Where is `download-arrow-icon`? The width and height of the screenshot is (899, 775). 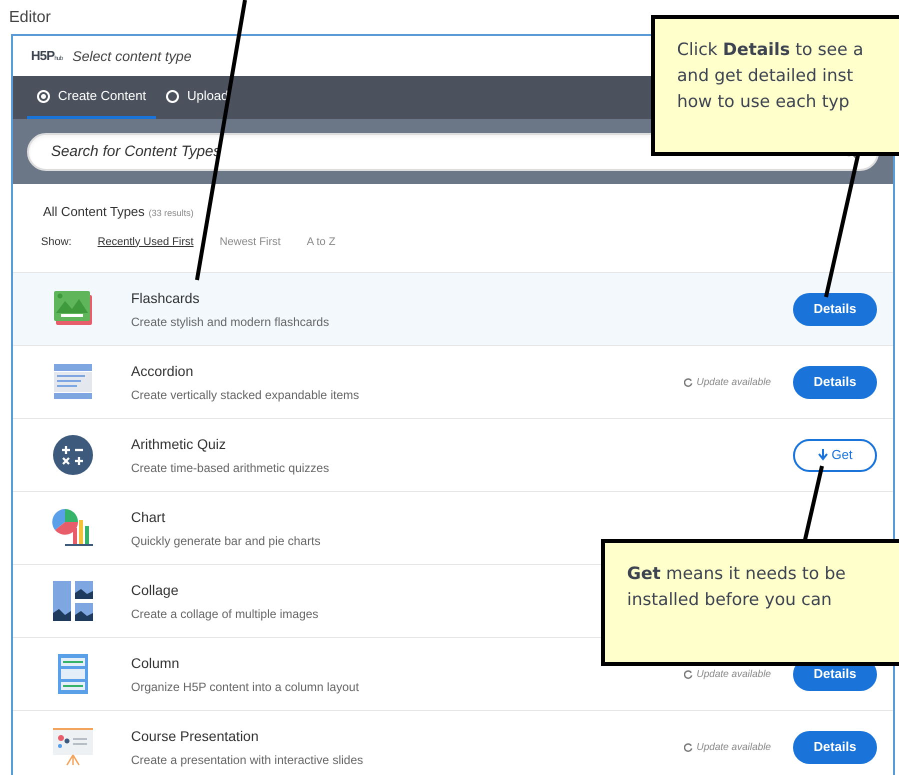
download-arrow-icon is located at coordinates (823, 455).